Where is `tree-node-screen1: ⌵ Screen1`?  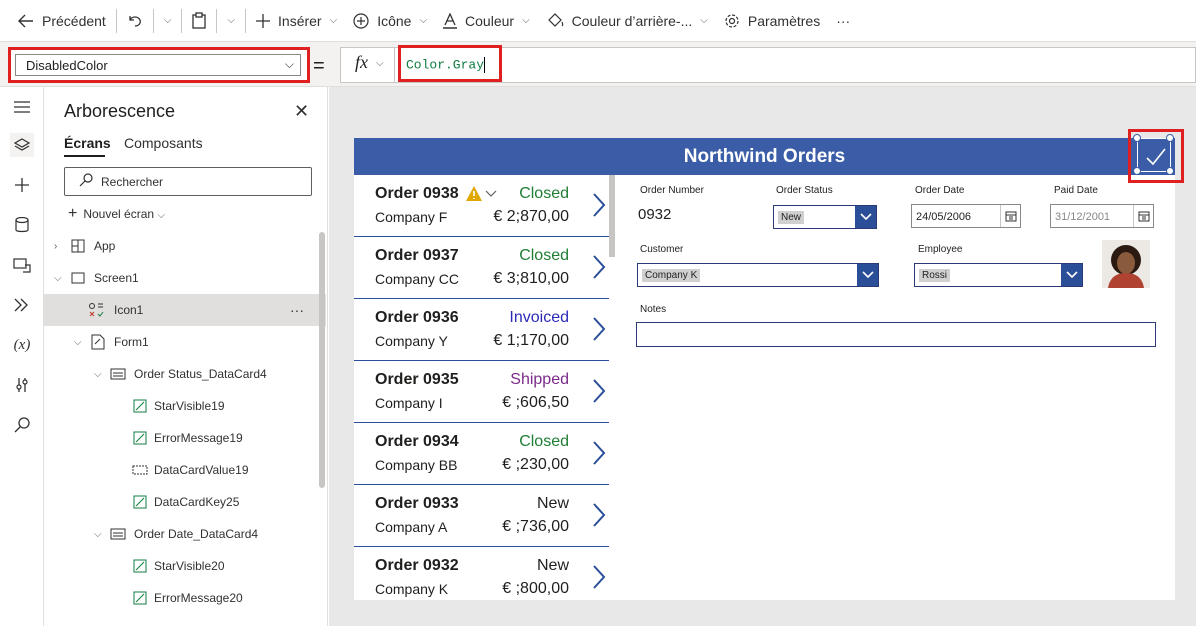 tree-node-screen1: ⌵ Screen1 is located at coordinates (185, 278).